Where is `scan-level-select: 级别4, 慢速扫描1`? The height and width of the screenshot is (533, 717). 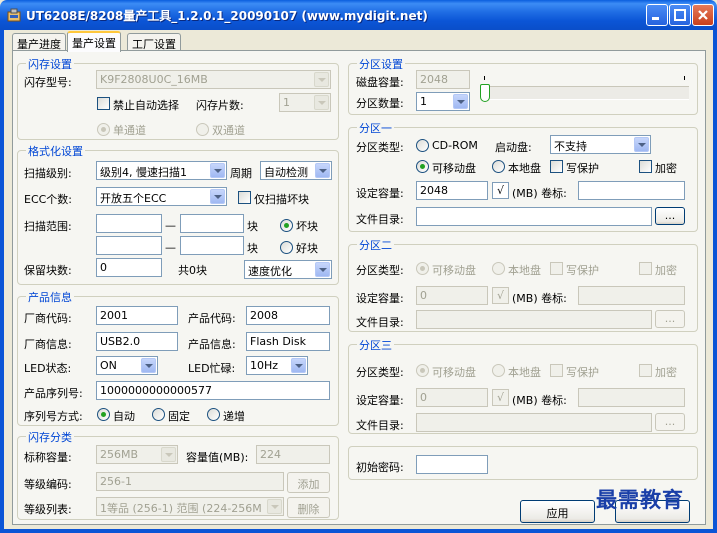
scan-level-select: 级别4, 慢速扫描1 is located at coordinates (161, 170).